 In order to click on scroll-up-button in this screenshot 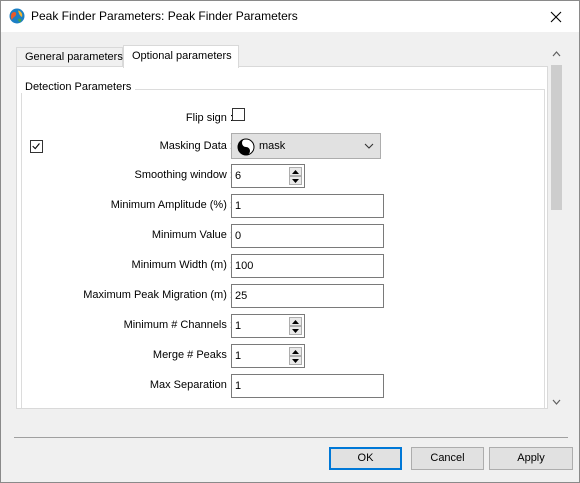, I will do `click(556, 53)`.